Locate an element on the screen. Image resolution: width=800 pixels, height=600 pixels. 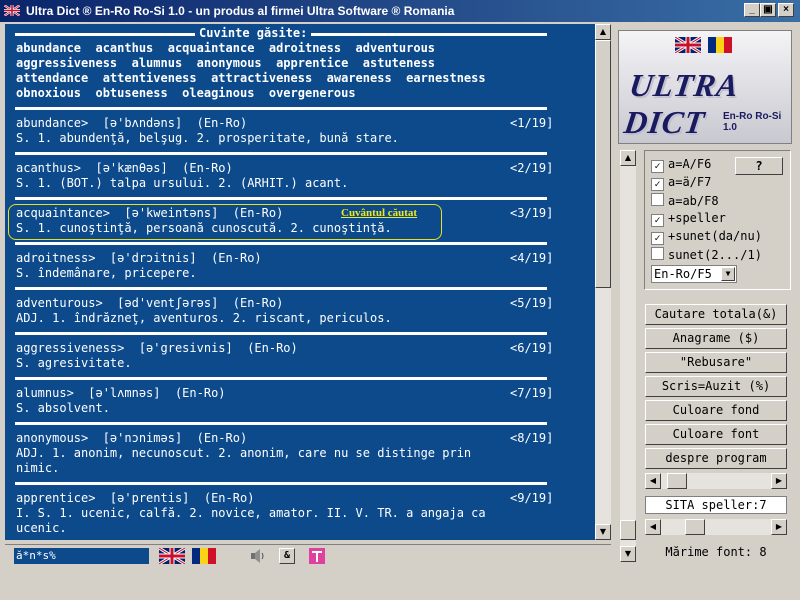
entry-number: <7/19] is located at coordinates (532, 393).